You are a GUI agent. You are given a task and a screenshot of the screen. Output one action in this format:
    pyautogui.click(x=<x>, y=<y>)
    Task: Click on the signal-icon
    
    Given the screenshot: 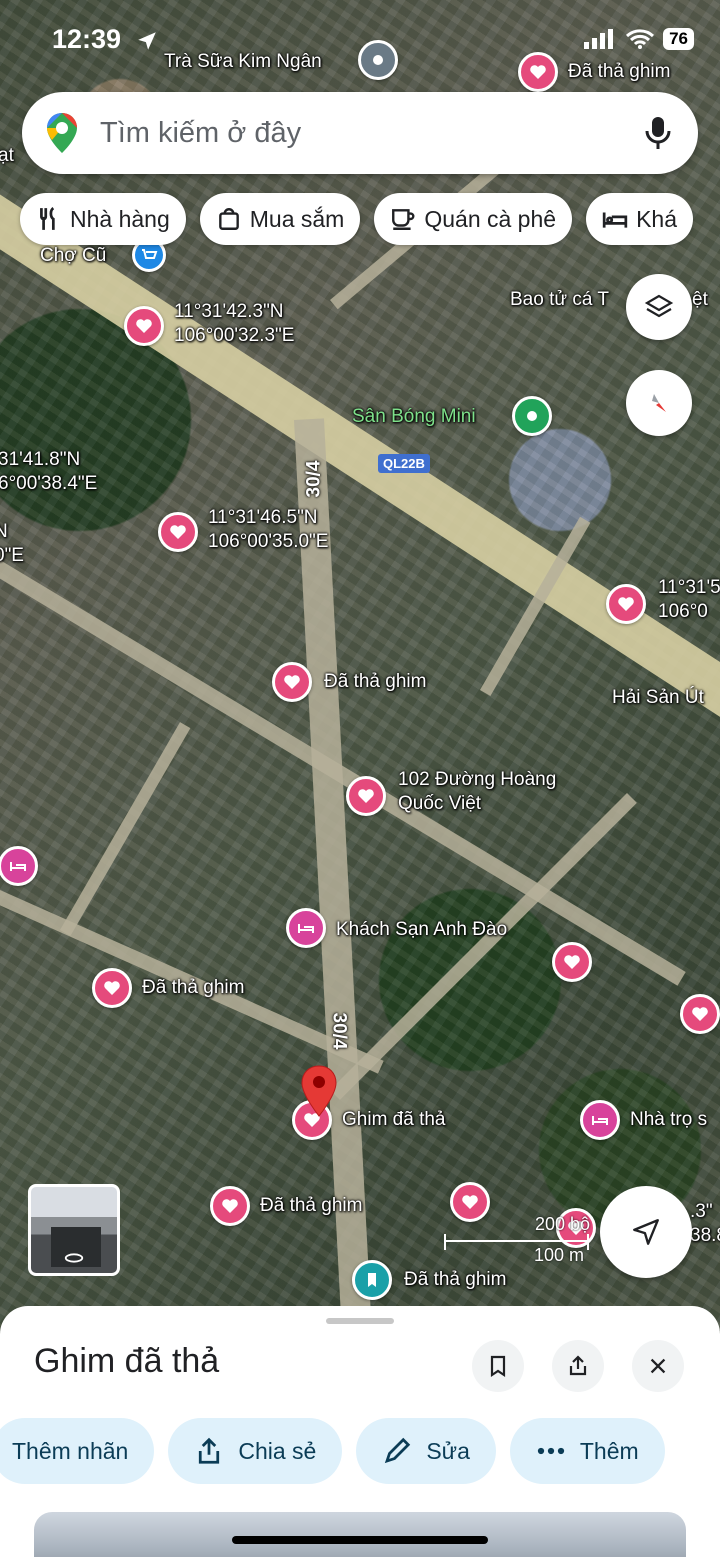 What is the action you would take?
    pyautogui.click(x=599, y=39)
    